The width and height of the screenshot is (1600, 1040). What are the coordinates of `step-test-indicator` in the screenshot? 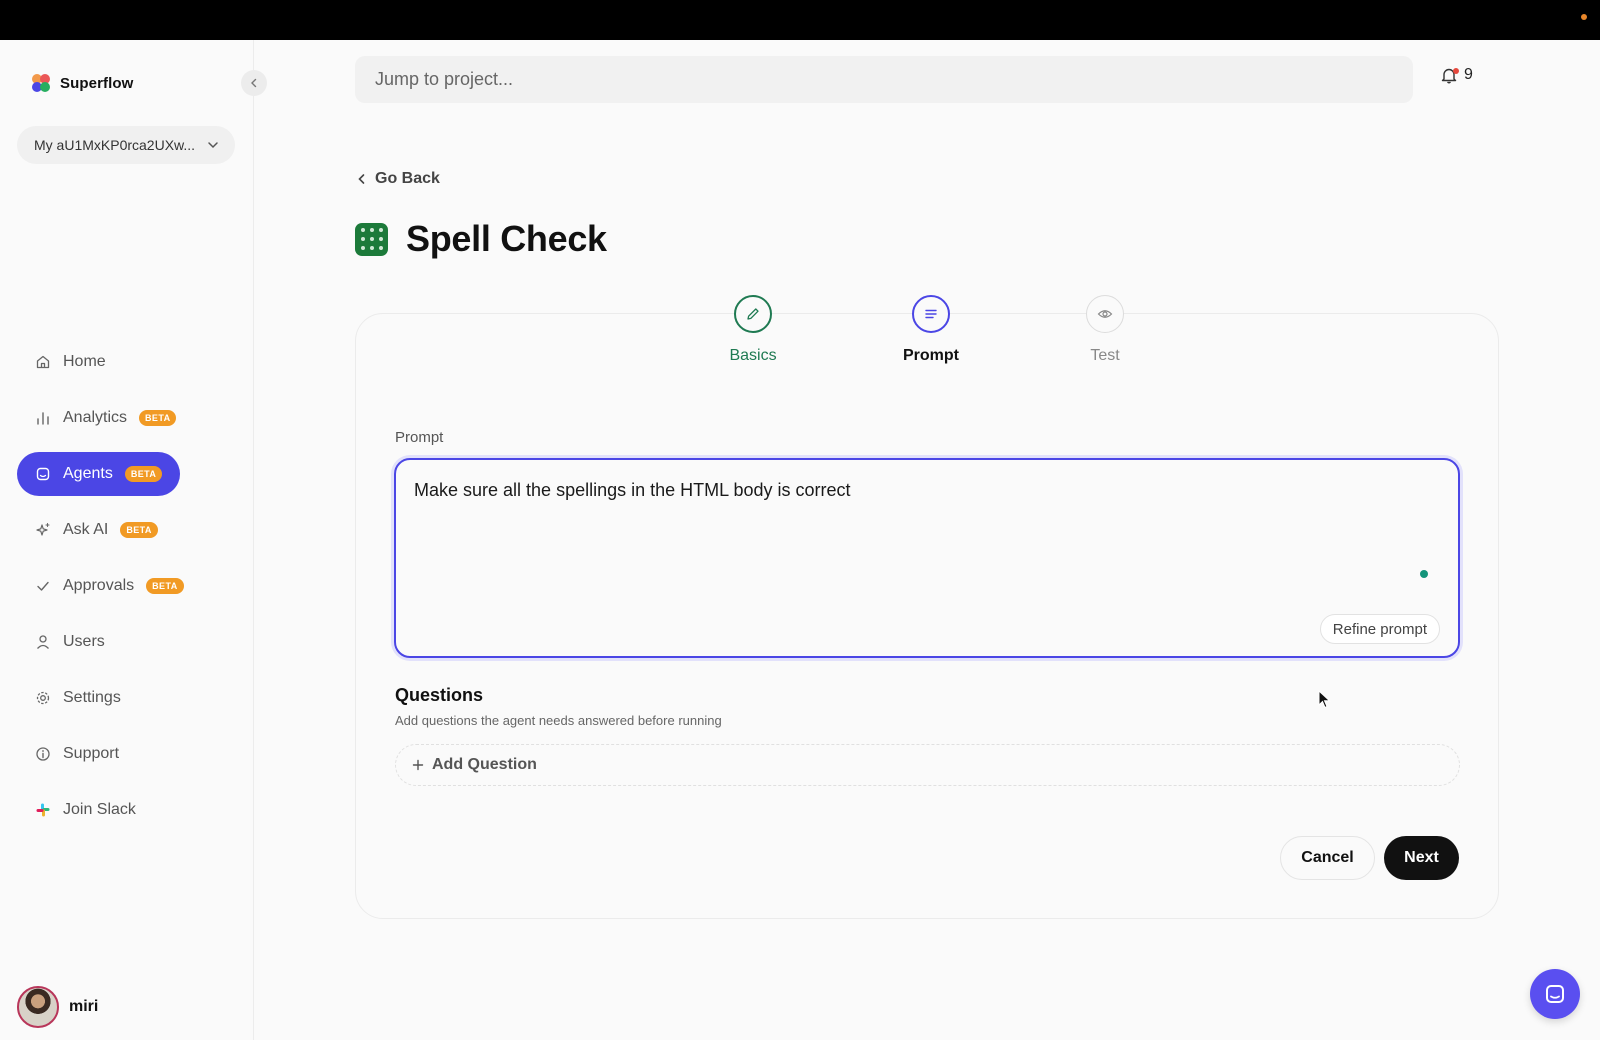 It's located at (1105, 314).